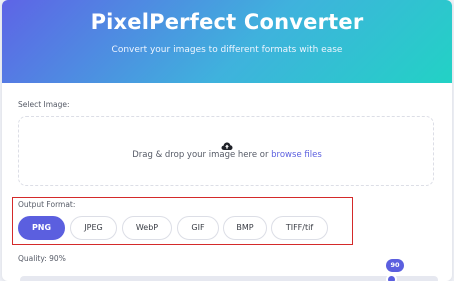 The height and width of the screenshot is (281, 454). I want to click on format-option-bmp: BMP, so click(245, 228).